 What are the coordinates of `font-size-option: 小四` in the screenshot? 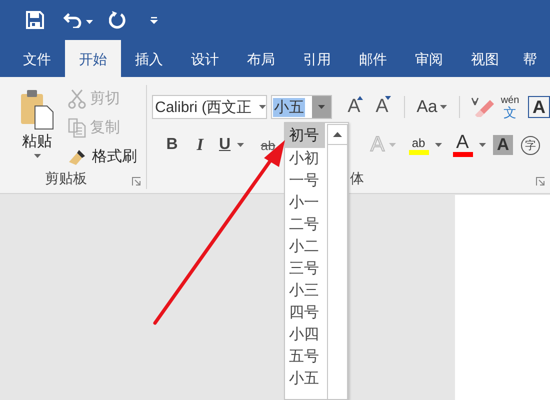 It's located at (305, 335).